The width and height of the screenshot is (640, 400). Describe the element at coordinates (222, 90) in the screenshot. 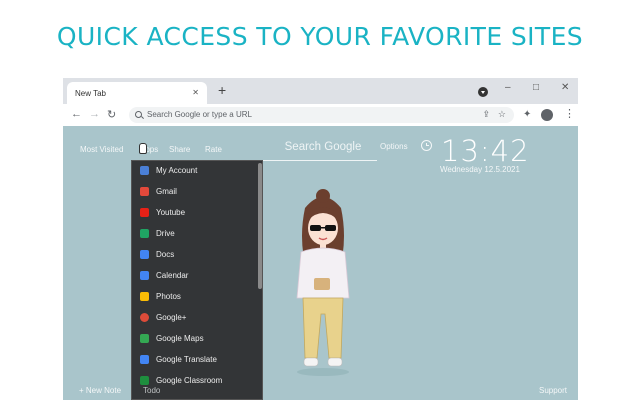

I see `new-tab-button: +` at that location.